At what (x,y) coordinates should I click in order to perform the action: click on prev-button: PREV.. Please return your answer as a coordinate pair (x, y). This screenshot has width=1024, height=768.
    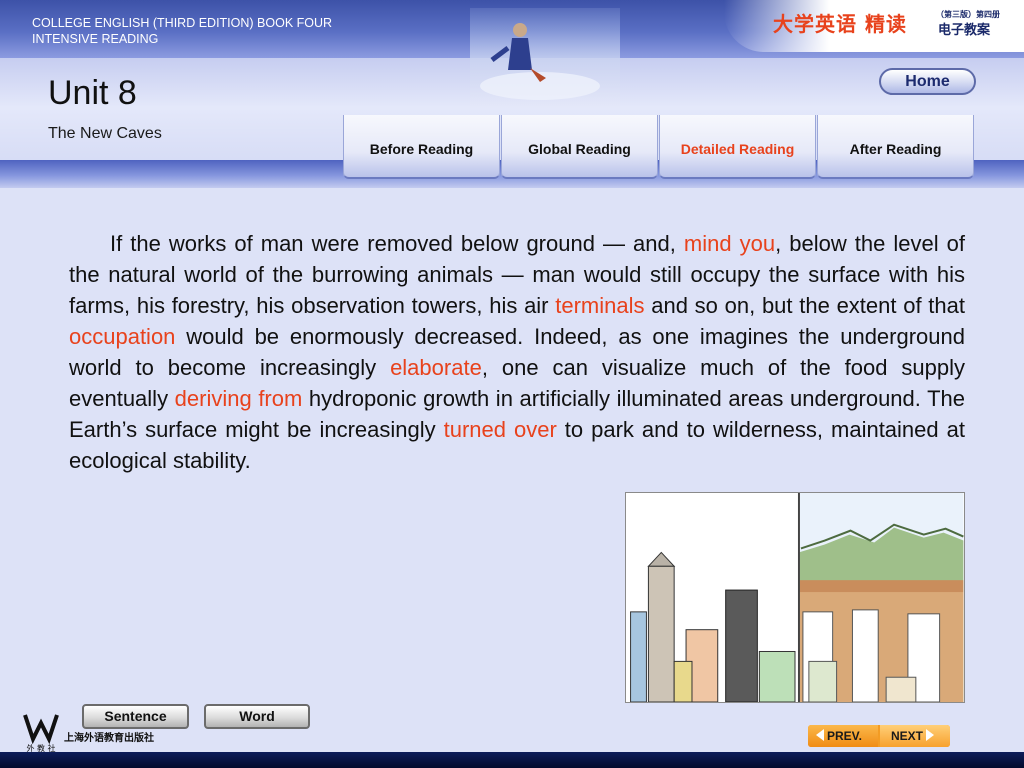
    Looking at the image, I should click on (843, 736).